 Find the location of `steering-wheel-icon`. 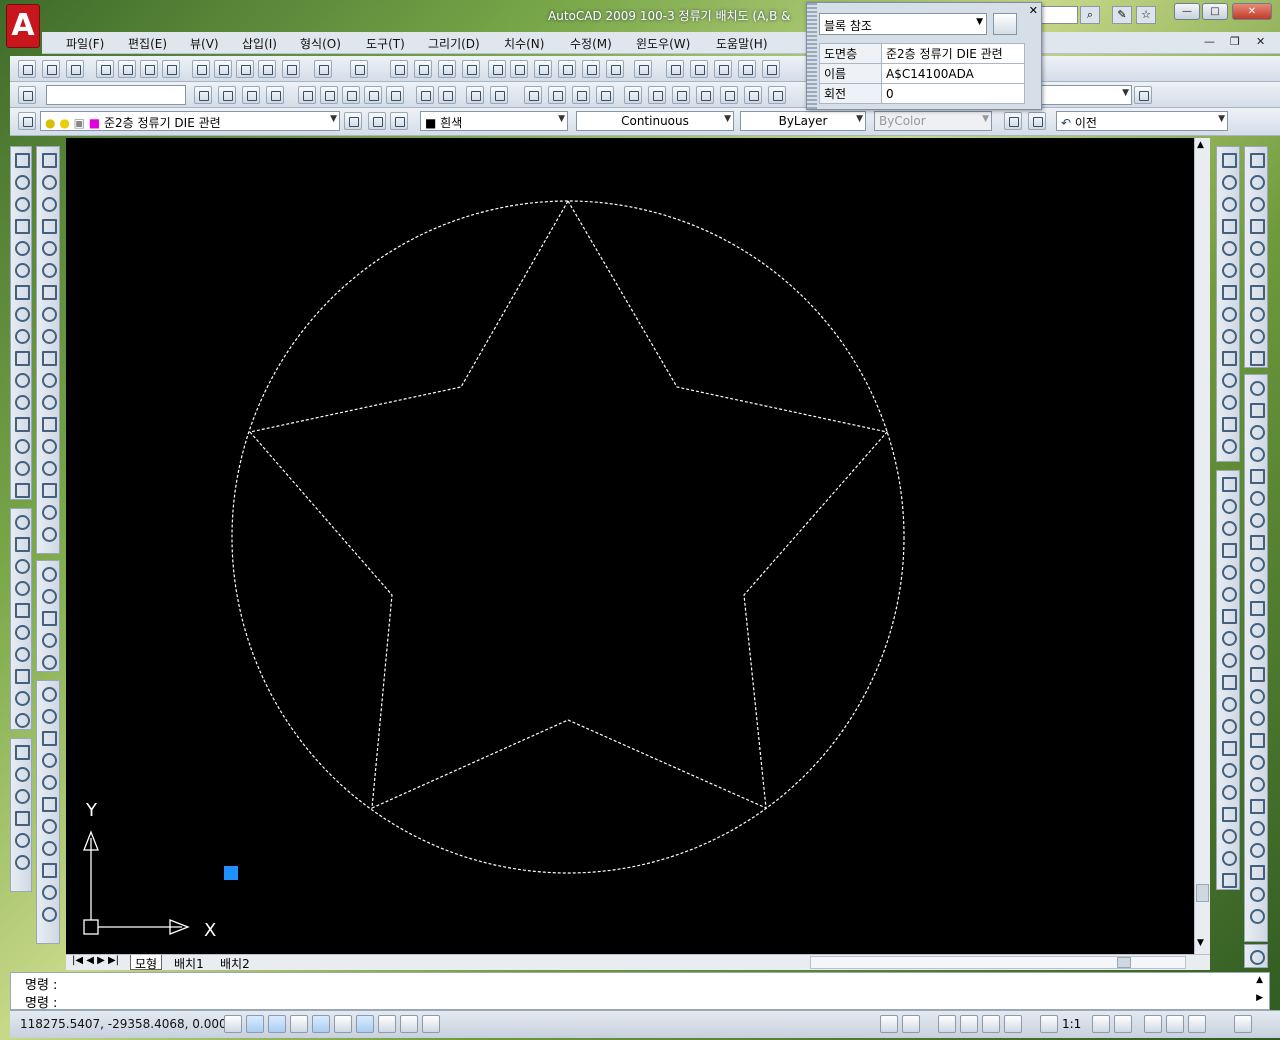

steering-wheel-icon is located at coordinates (991, 1024).